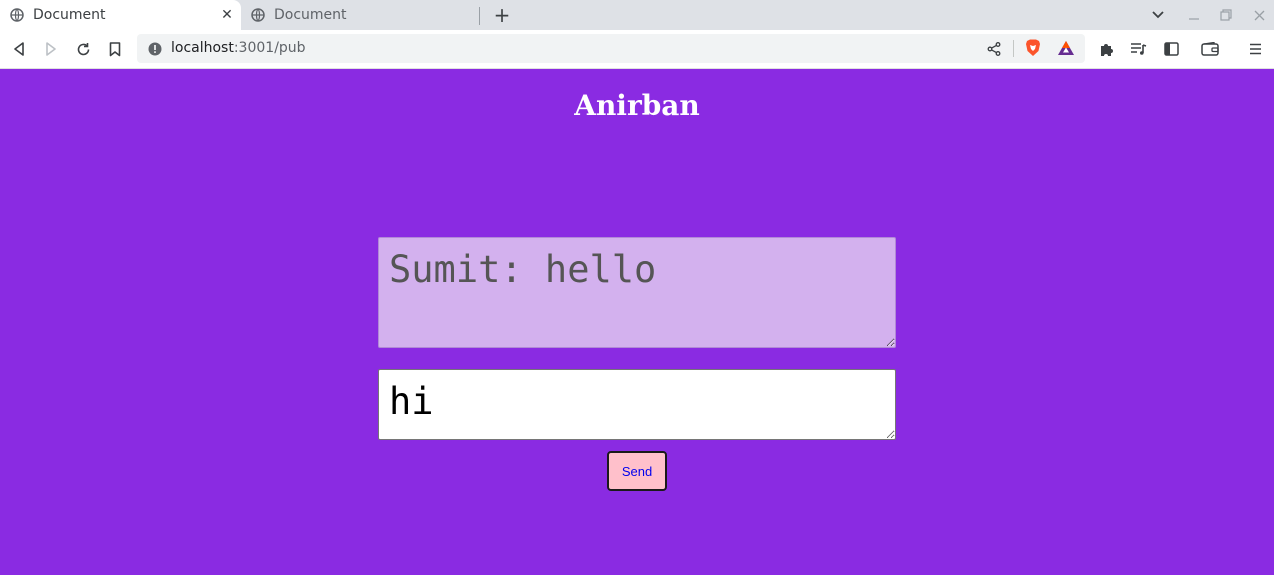 The width and height of the screenshot is (1274, 575). What do you see at coordinates (637, 15) in the screenshot?
I see `tab-strip: Document ✕ Document +` at bounding box center [637, 15].